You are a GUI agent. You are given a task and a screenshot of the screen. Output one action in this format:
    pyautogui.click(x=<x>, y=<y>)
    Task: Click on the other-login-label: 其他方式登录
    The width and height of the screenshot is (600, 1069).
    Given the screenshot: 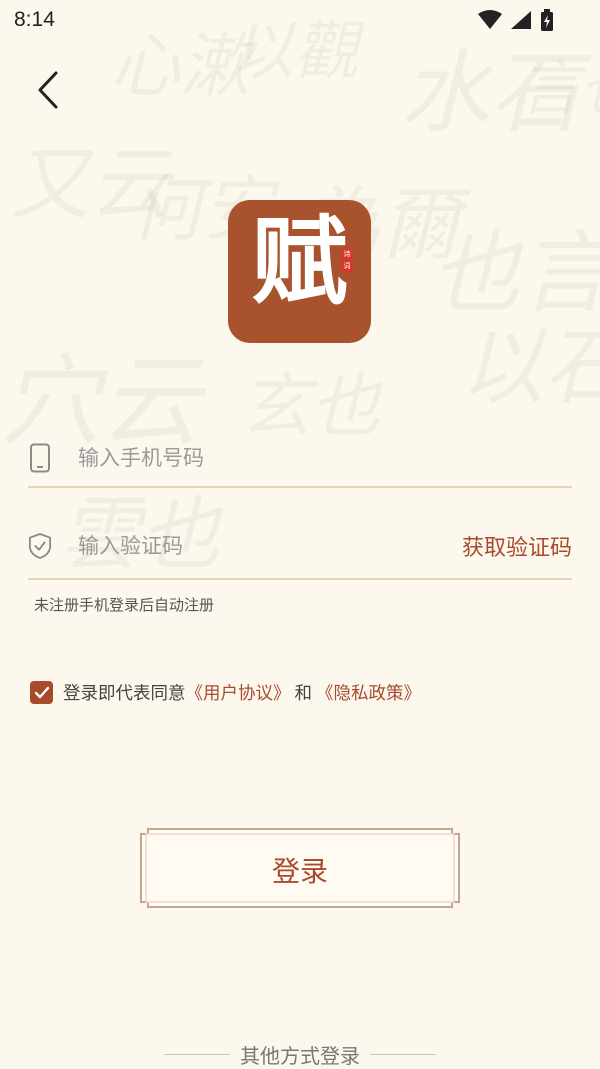 What is the action you would take?
    pyautogui.click(x=300, y=1054)
    